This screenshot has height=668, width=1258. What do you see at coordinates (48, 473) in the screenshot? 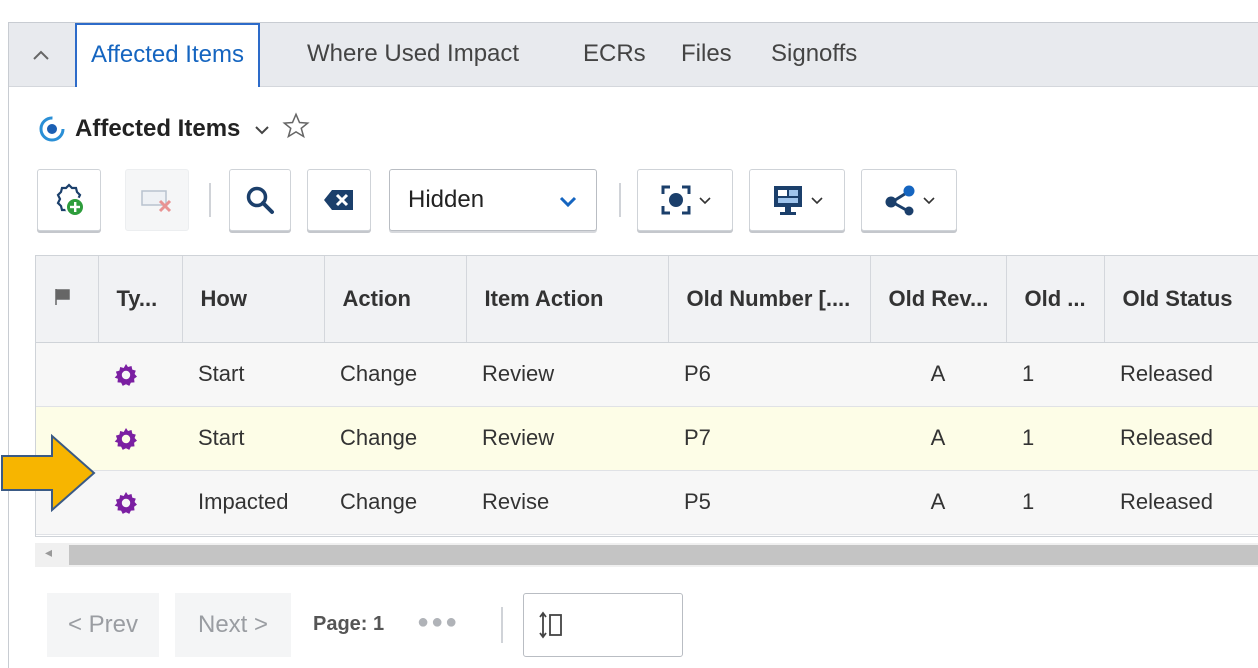
I see `annotation-arrow-icon` at bounding box center [48, 473].